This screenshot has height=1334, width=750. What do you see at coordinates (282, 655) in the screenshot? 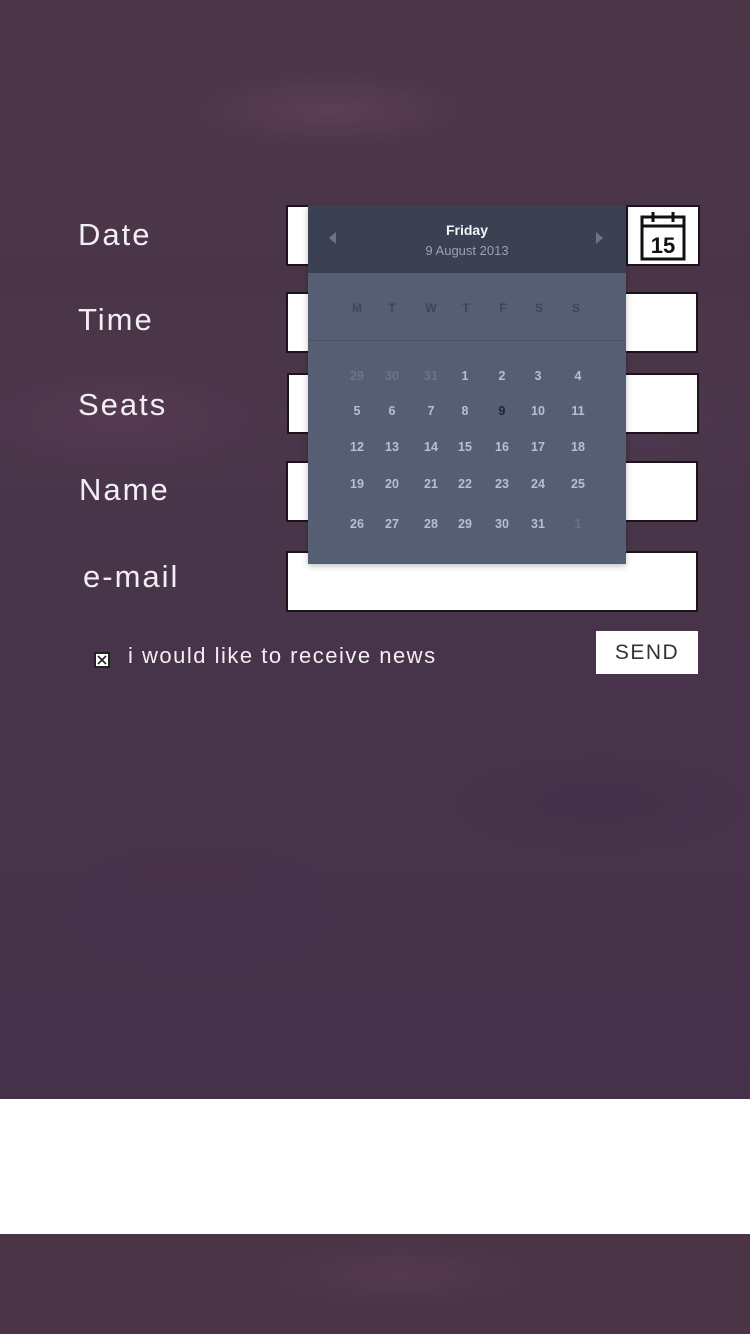
I see `news-label: i would like to receive news` at bounding box center [282, 655].